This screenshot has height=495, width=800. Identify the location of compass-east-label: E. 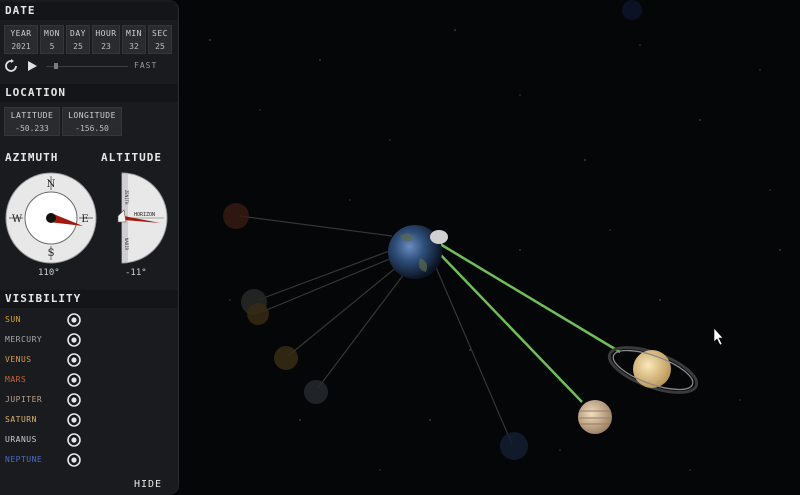
(84, 219).